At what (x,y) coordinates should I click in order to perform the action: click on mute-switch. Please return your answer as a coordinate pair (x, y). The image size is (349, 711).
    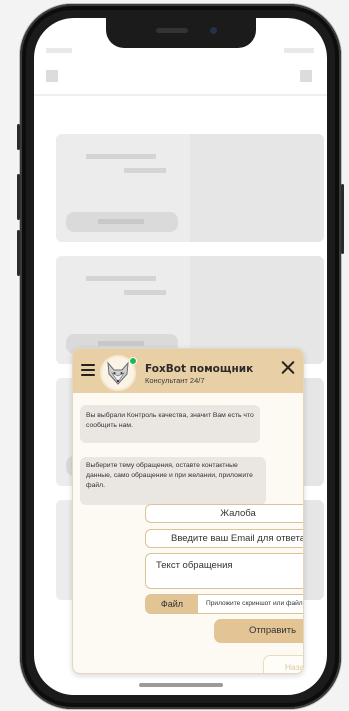
    Looking at the image, I should click on (18, 137).